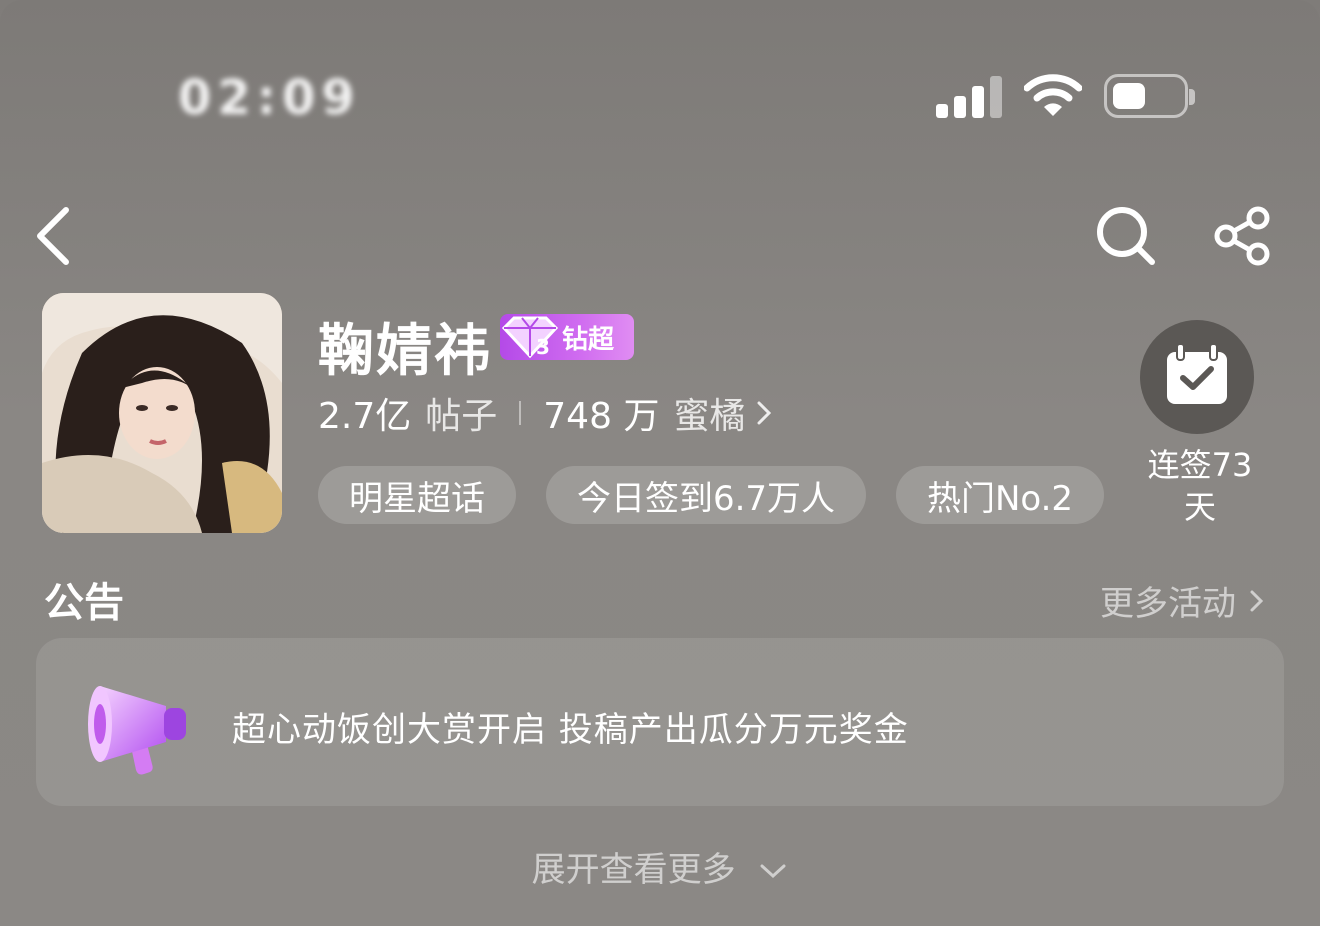  What do you see at coordinates (1200, 486) in the screenshot?
I see `checkin-streak: 连签73 天` at bounding box center [1200, 486].